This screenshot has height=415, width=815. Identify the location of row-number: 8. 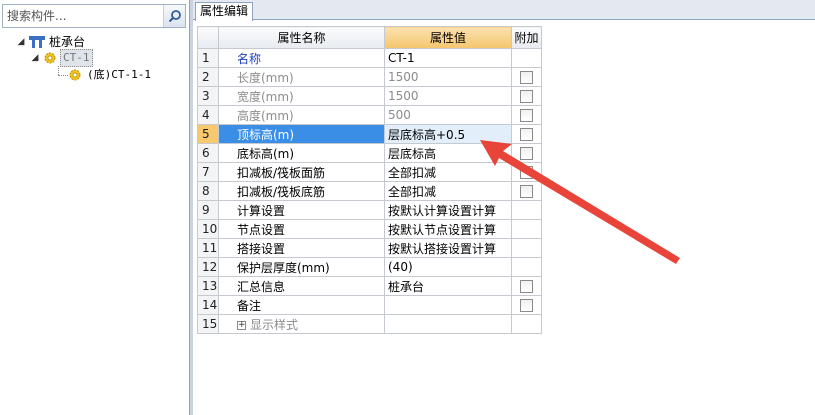
(208, 191).